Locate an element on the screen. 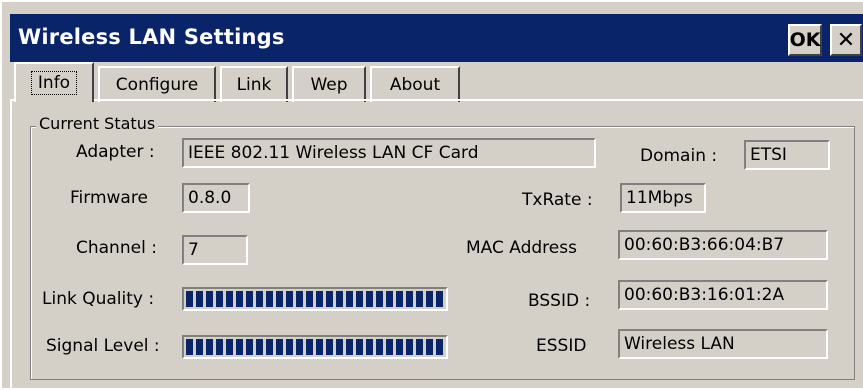  tab-link-label: Link is located at coordinates (254, 85).